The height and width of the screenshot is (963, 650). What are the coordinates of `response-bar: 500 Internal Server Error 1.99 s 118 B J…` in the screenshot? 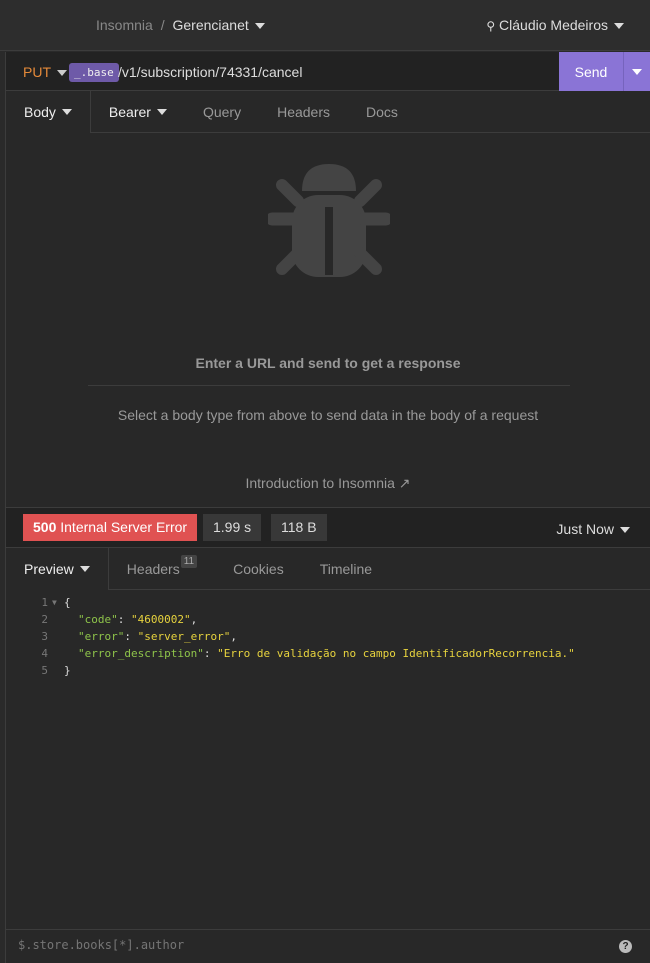 It's located at (328, 528).